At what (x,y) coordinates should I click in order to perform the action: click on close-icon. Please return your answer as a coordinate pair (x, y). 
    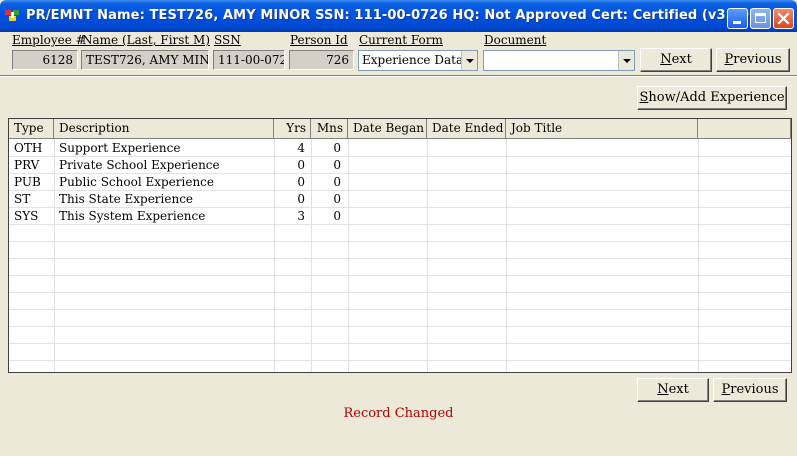
    Looking at the image, I should click on (783, 18).